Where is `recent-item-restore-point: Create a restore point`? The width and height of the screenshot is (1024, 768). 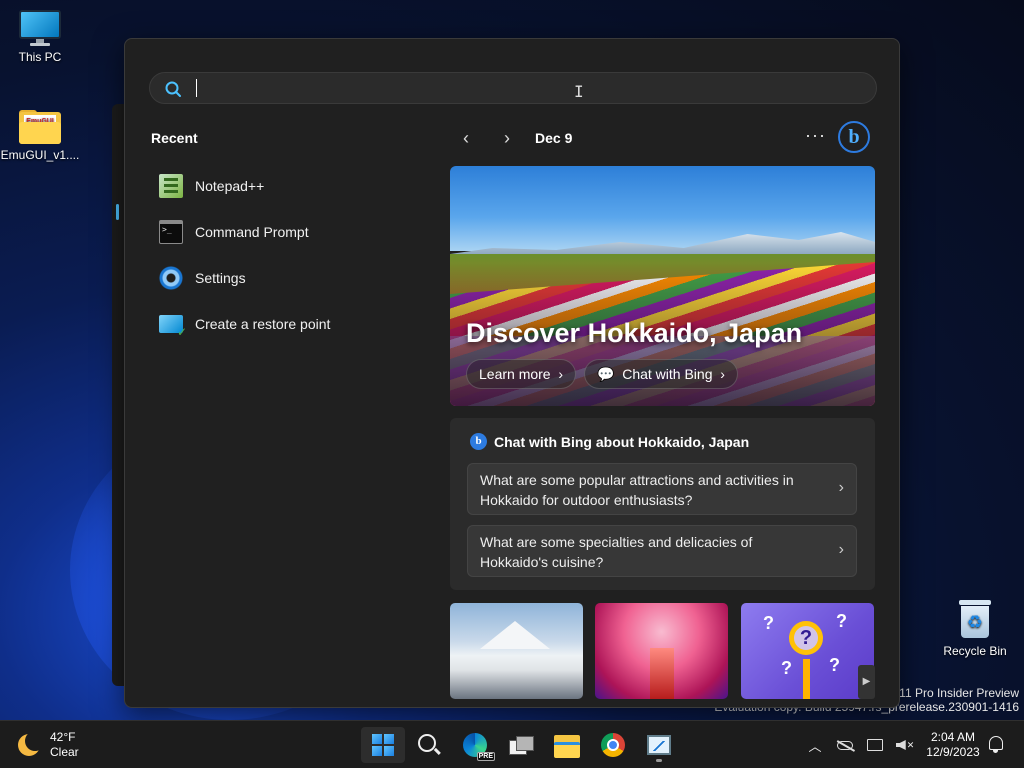
recent-item-restore-point: Create a restore point is located at coordinates (281, 324).